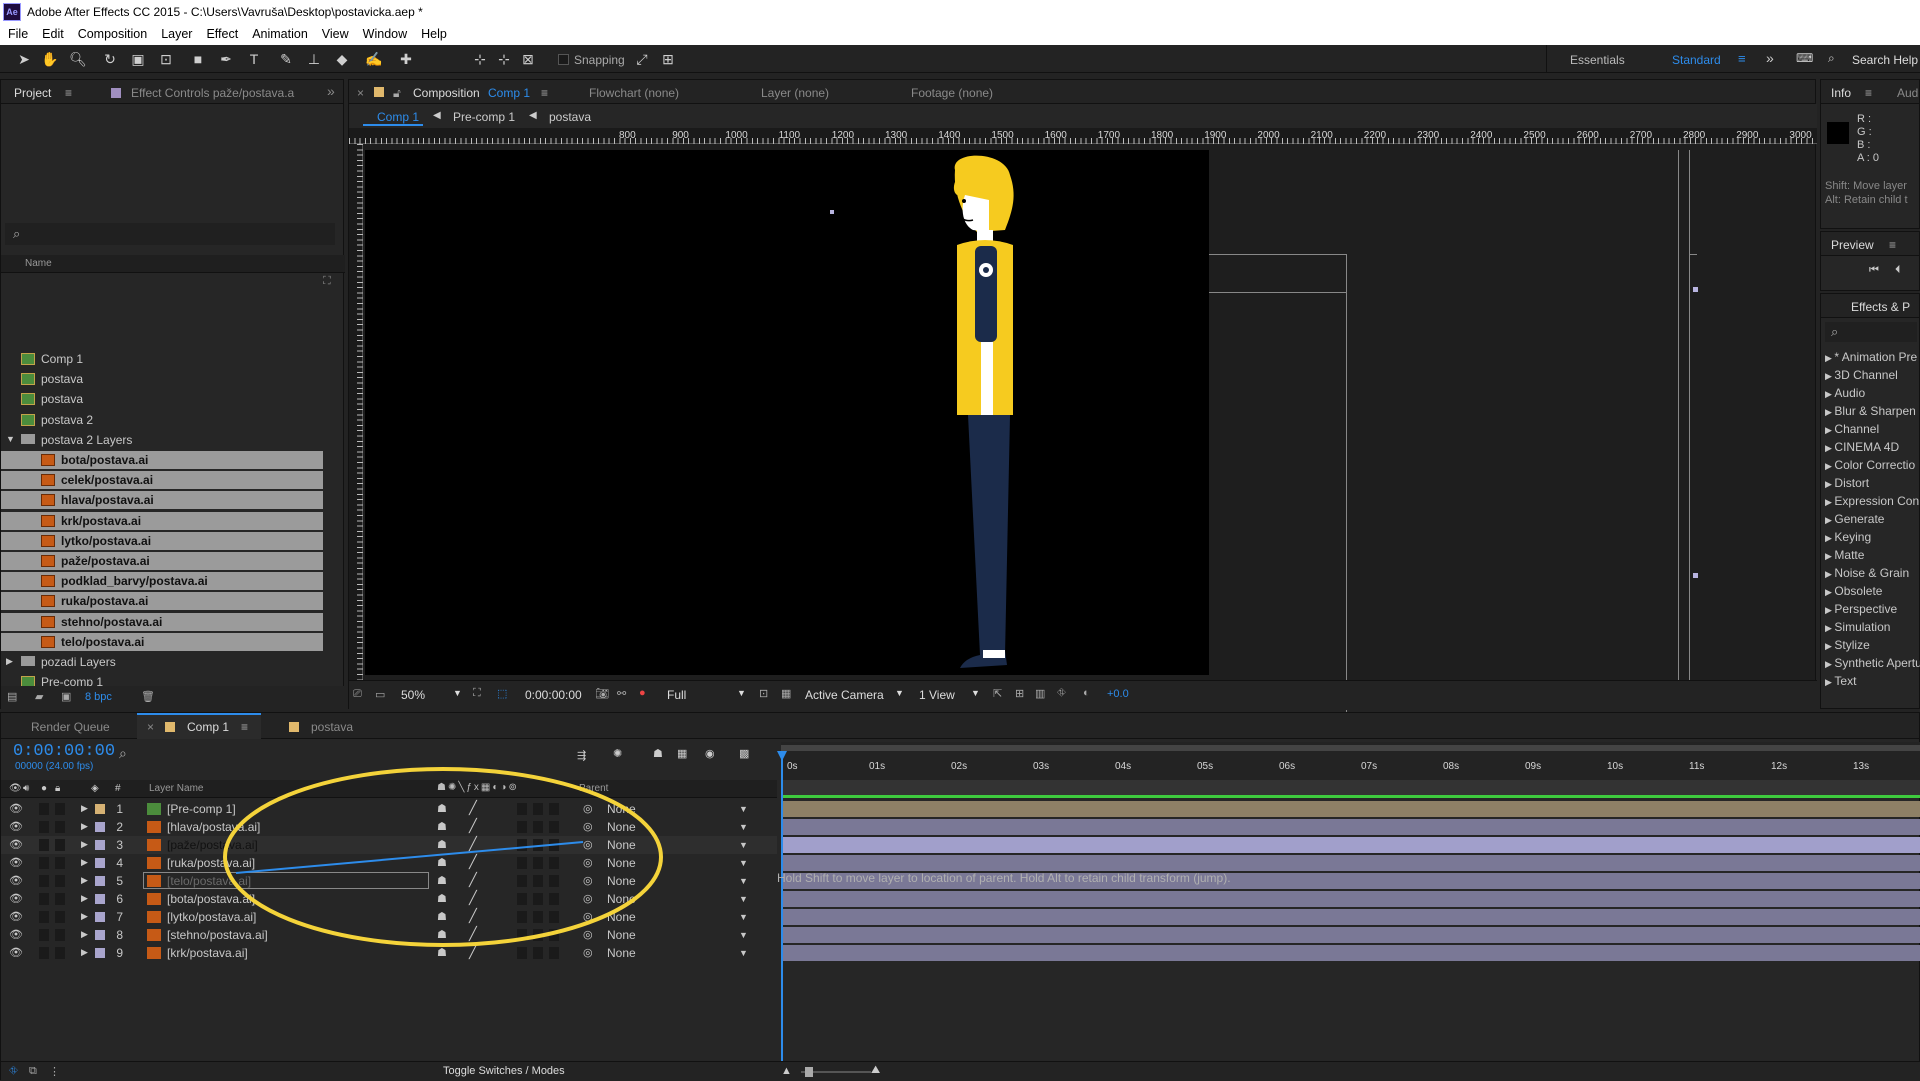  I want to click on timeline-icon: ▥, so click(1040, 693).